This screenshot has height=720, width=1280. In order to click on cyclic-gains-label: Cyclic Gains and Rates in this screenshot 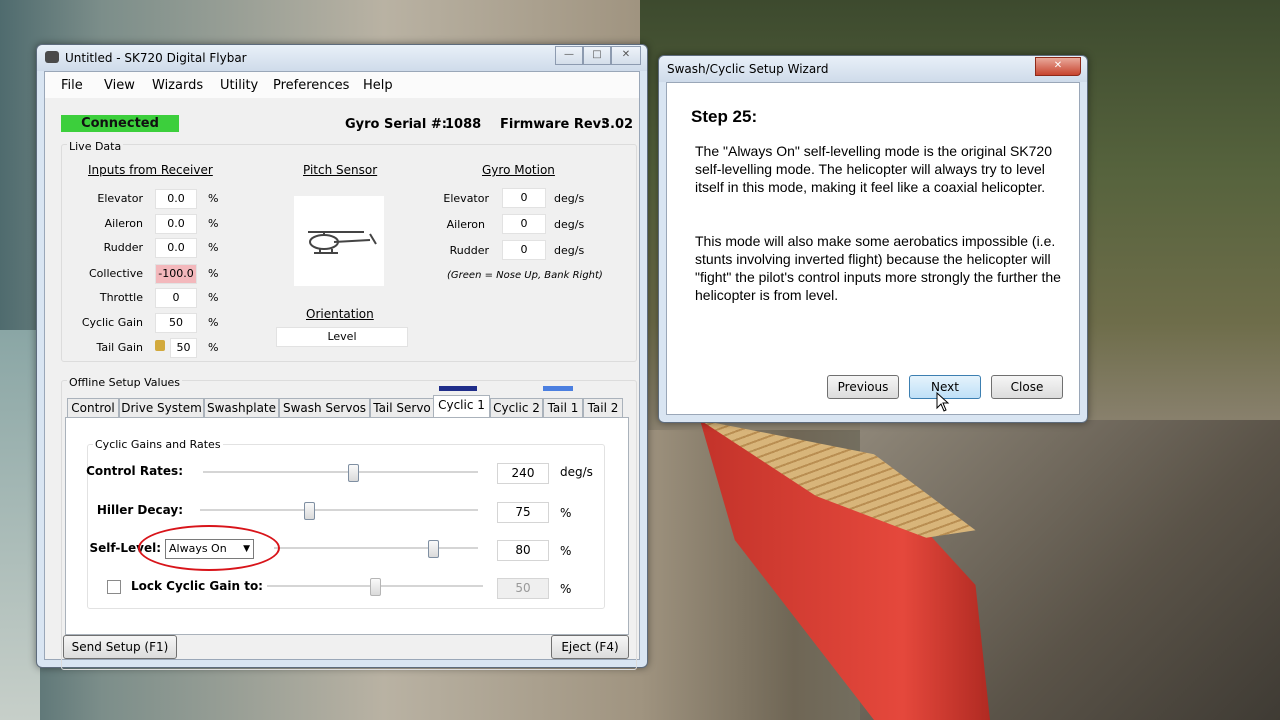, I will do `click(158, 444)`.